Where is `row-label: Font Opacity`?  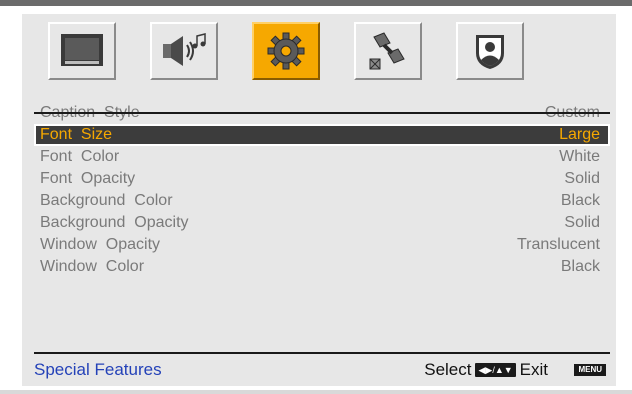
row-label: Font Opacity is located at coordinates (88, 178).